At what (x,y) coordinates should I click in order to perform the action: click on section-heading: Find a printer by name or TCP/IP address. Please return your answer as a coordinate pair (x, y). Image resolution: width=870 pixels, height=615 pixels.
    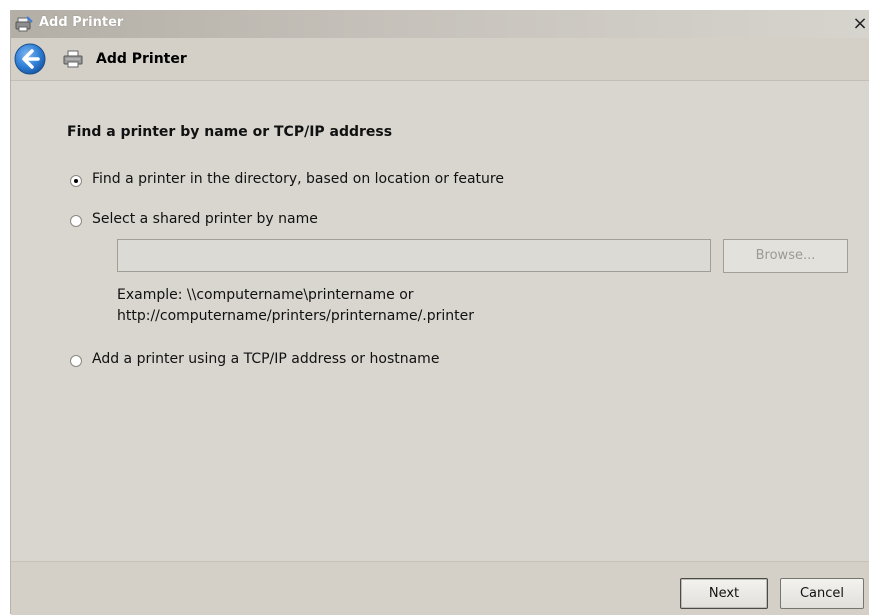
    Looking at the image, I should click on (230, 132).